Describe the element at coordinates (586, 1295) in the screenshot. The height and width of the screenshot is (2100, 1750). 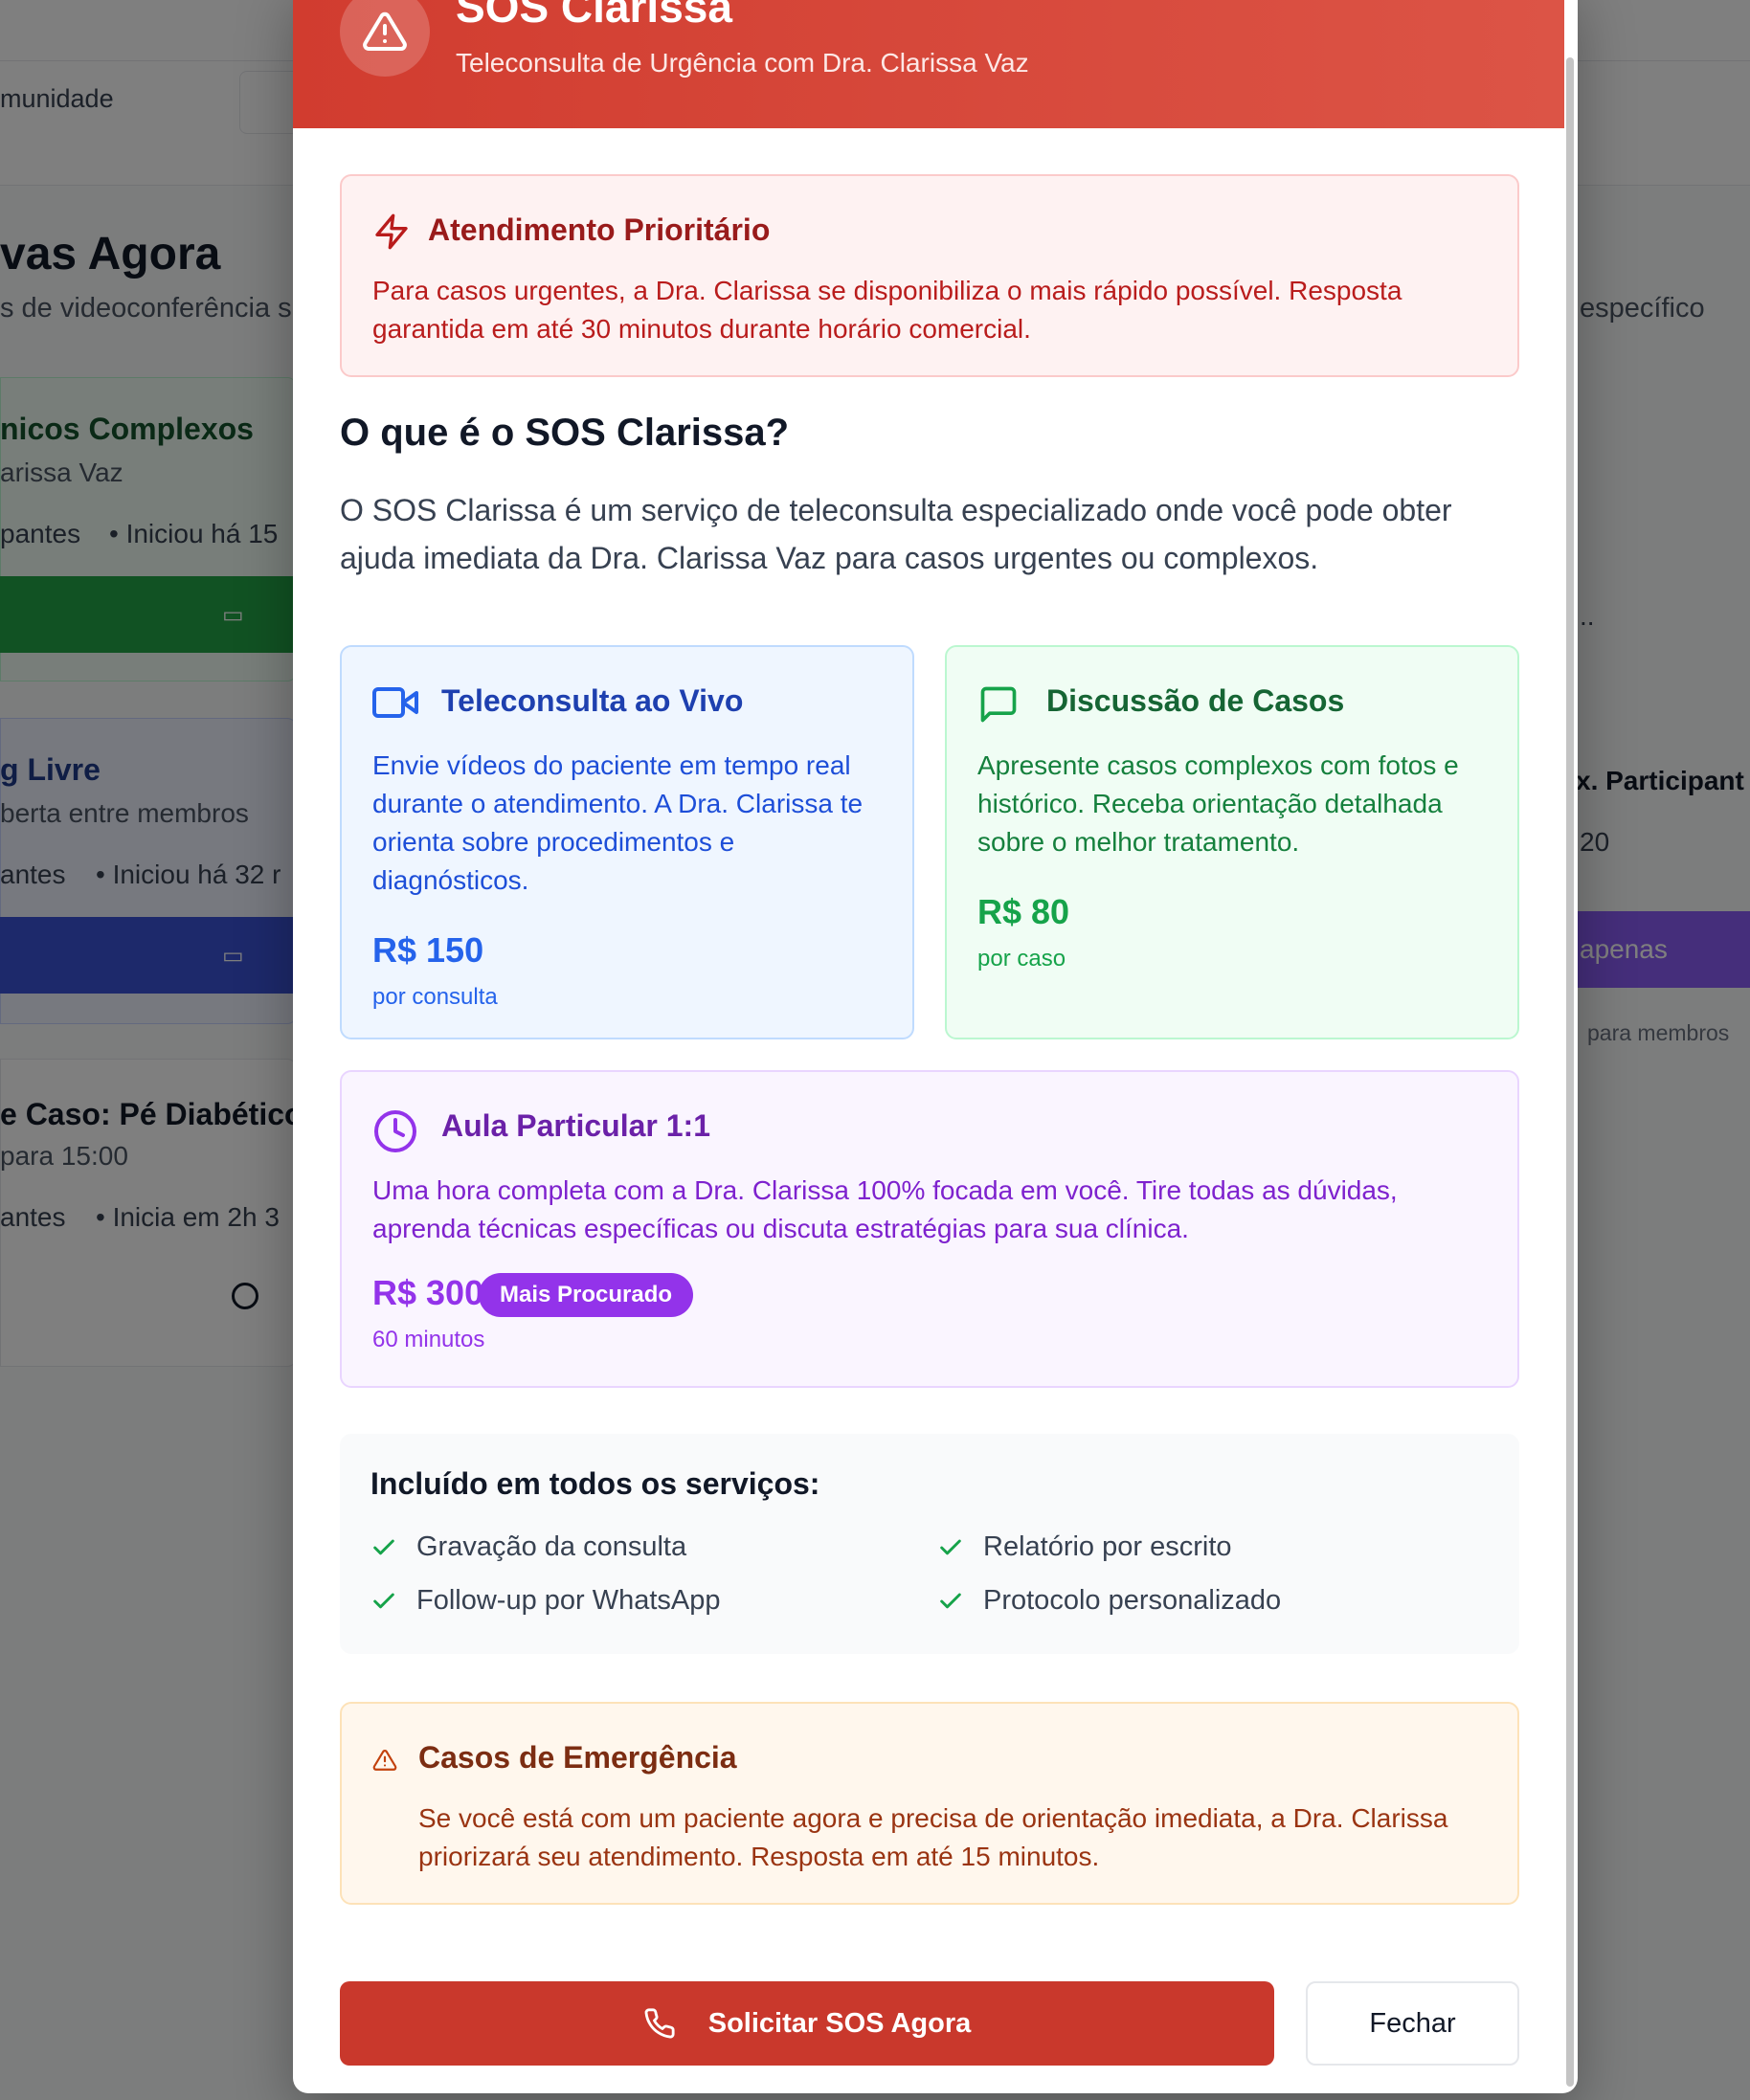
I see `most-popular-badge: Mais Procurado` at that location.